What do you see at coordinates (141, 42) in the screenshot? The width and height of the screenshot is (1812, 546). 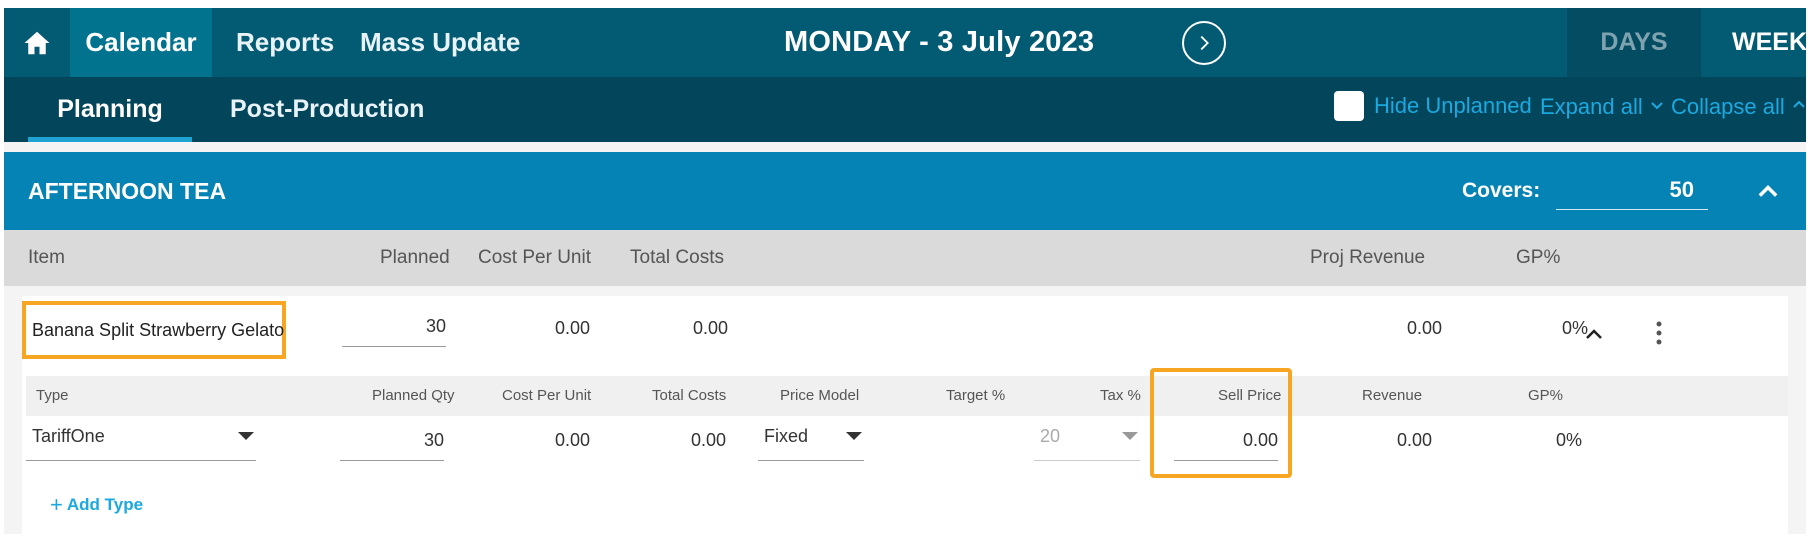 I see `nav-calendar: Calendar` at bounding box center [141, 42].